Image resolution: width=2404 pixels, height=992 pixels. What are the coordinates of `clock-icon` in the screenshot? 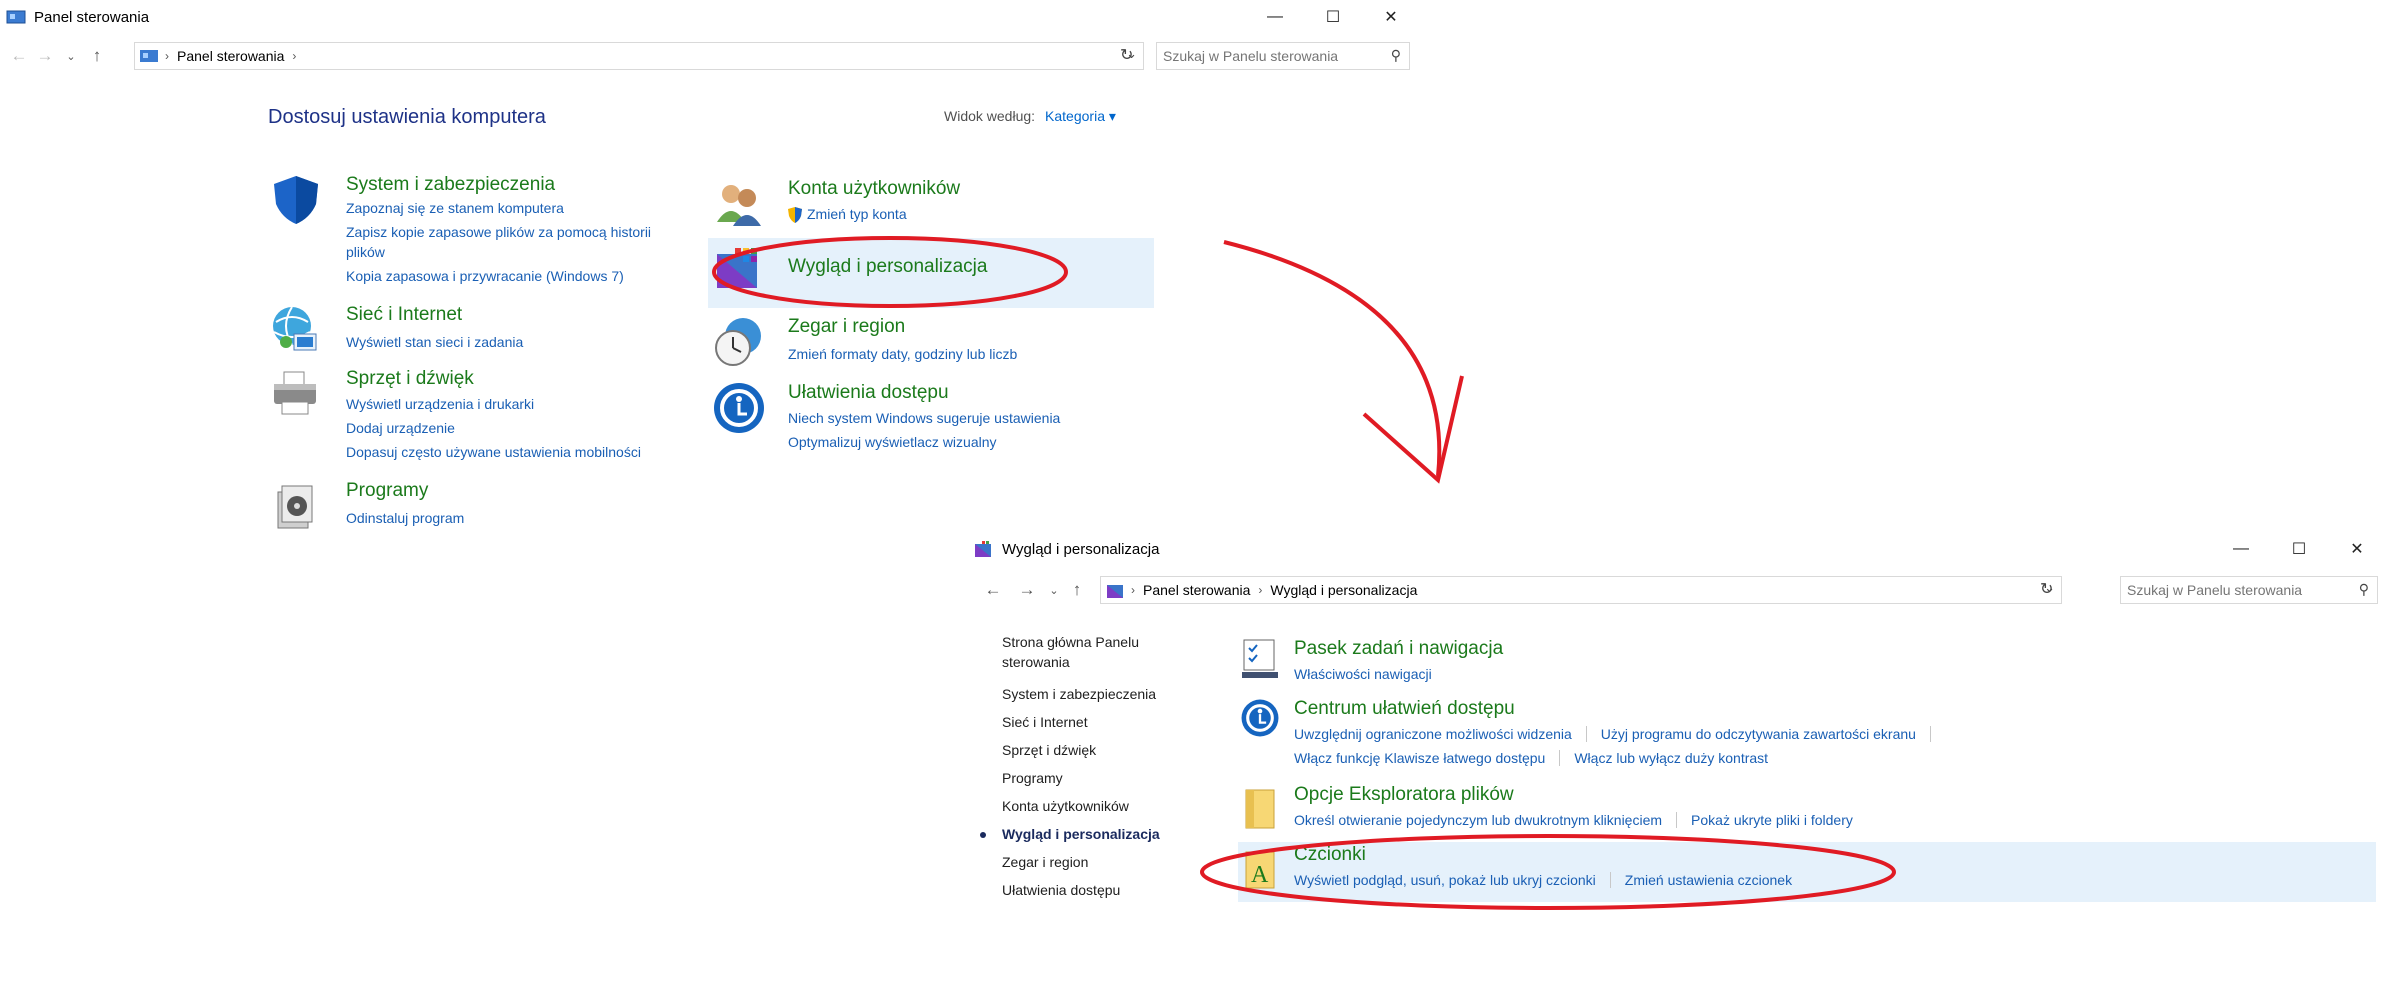 It's located at (738, 342).